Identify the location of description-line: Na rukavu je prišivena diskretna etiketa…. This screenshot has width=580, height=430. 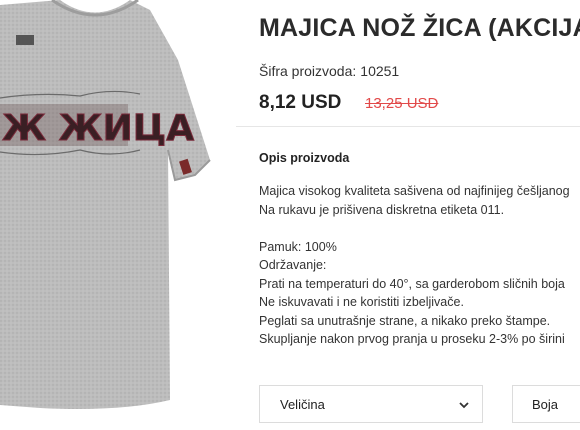
(382, 209).